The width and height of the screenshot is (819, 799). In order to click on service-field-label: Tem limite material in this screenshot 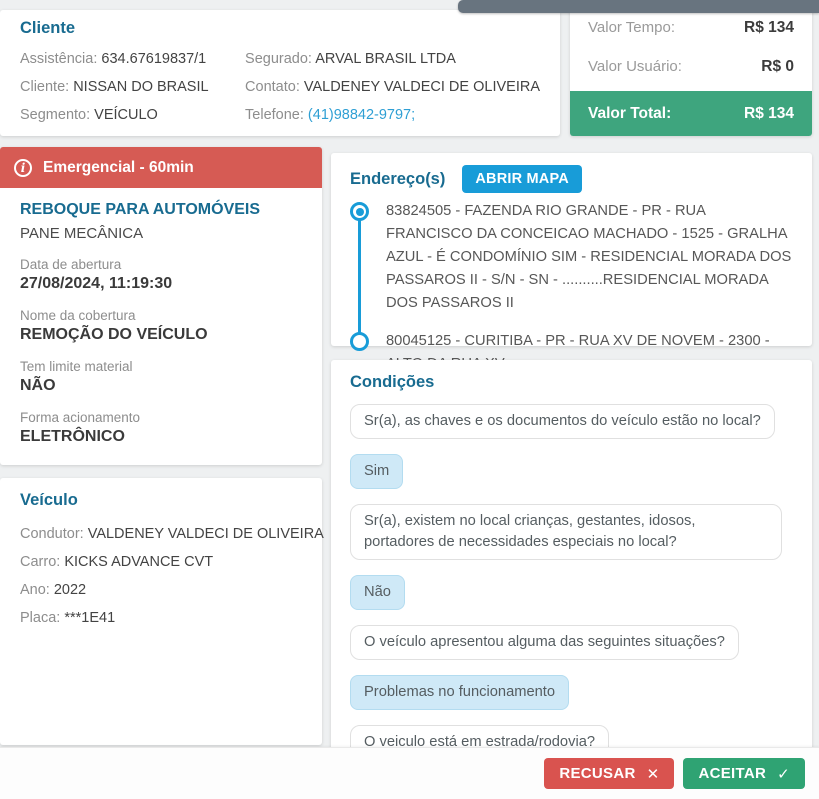, I will do `click(76, 366)`.